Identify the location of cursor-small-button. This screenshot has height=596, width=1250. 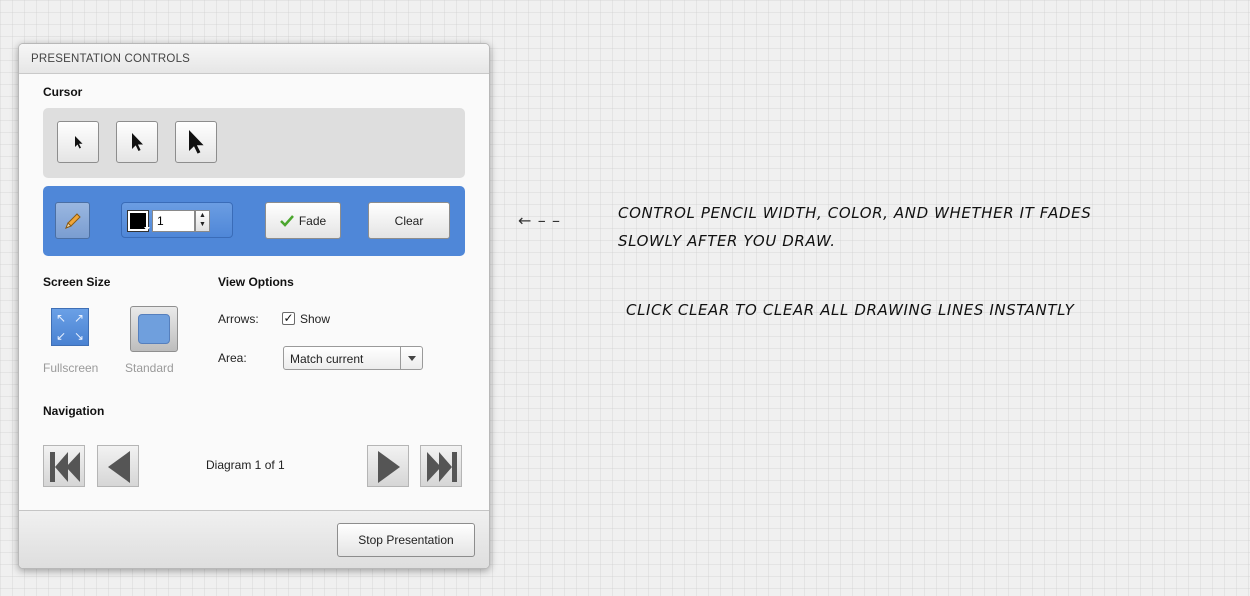
(78, 142).